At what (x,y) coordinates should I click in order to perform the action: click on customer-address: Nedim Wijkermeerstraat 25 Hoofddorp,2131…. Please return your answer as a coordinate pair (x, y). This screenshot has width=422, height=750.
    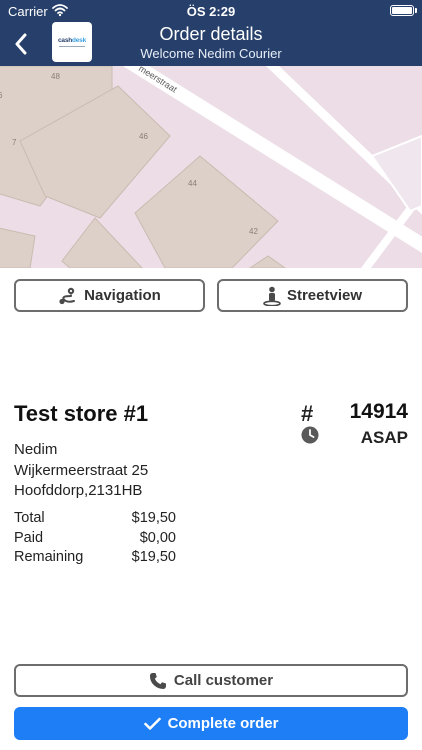
    Looking at the image, I should click on (81, 471).